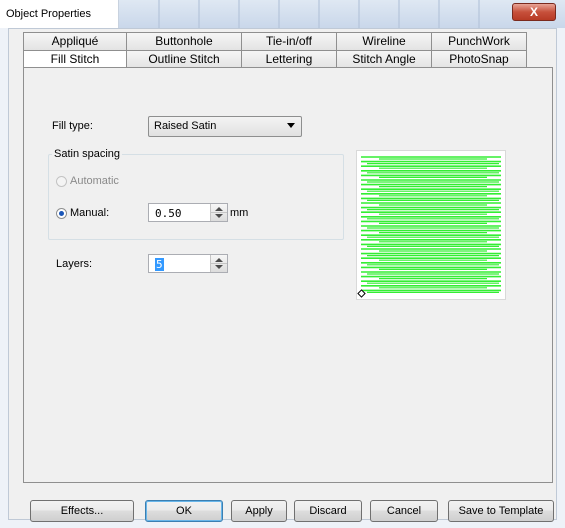  Describe the element at coordinates (168, 213) in the screenshot. I see `manual-spacing-value: 0.50` at that location.